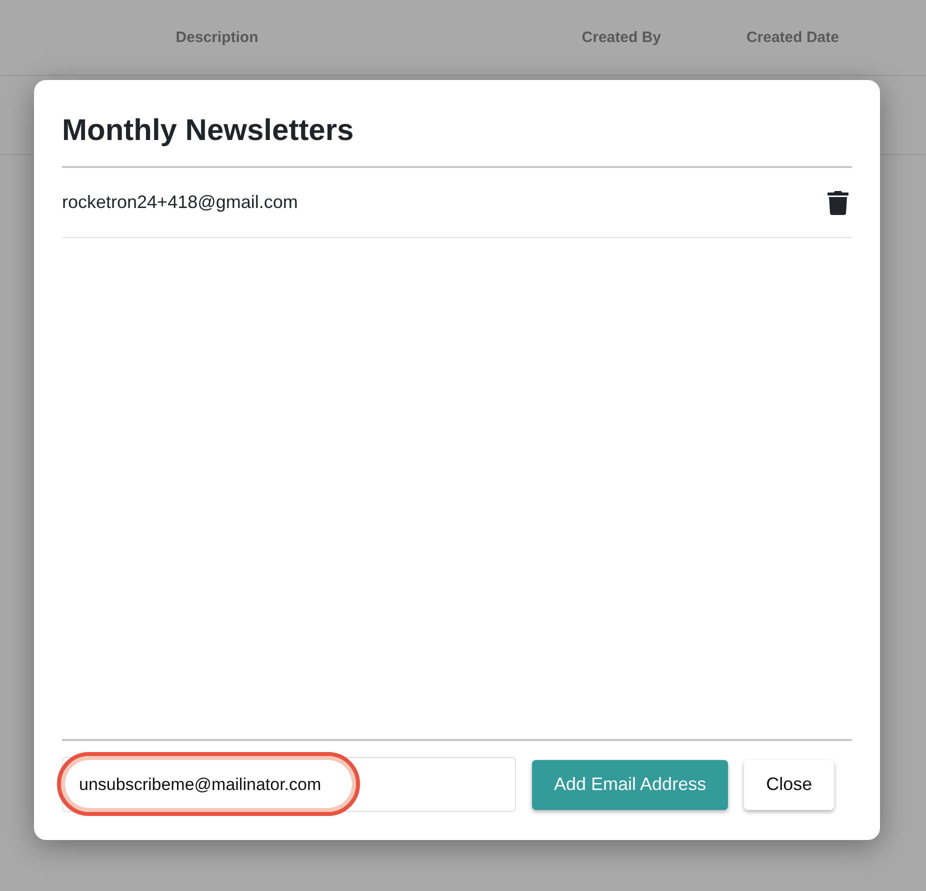  What do you see at coordinates (630, 785) in the screenshot?
I see `add-email-button: Add Email Address` at bounding box center [630, 785].